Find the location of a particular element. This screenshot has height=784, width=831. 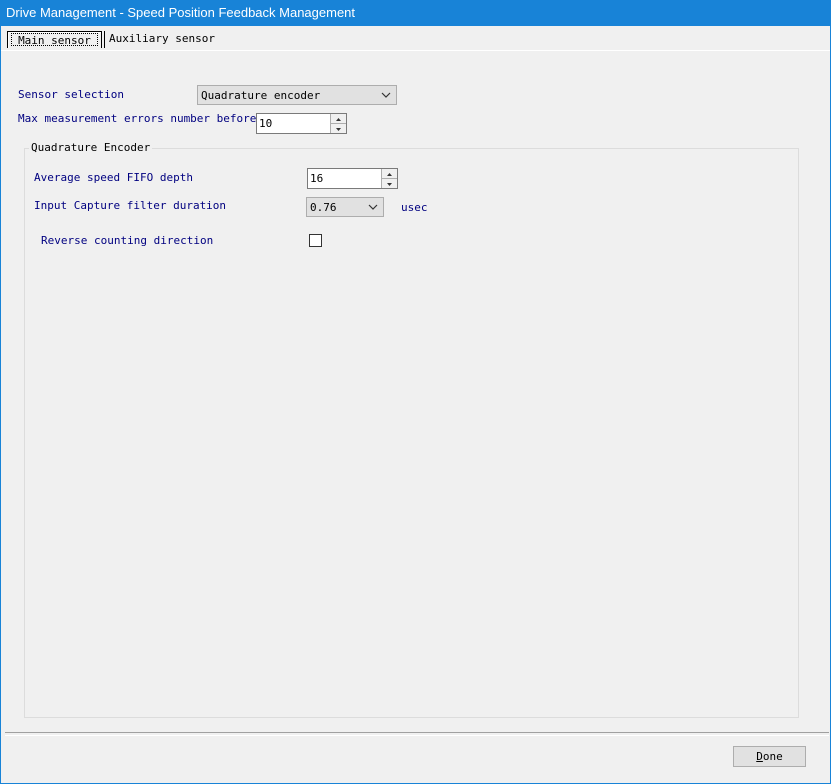

capture-filter-unit: usec is located at coordinates (414, 207).